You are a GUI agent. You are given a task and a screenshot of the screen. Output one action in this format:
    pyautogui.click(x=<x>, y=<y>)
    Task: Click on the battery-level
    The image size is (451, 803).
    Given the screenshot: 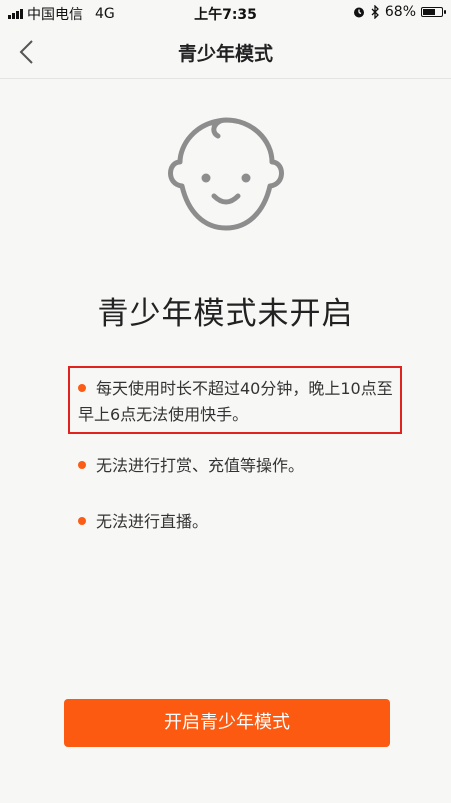 What is the action you would take?
    pyautogui.click(x=429, y=12)
    